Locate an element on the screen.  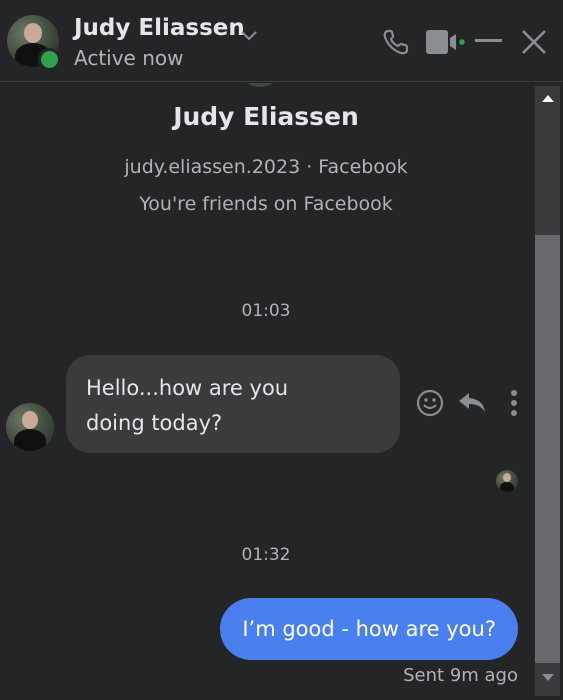
chevron-down-icon is located at coordinates (249, 36).